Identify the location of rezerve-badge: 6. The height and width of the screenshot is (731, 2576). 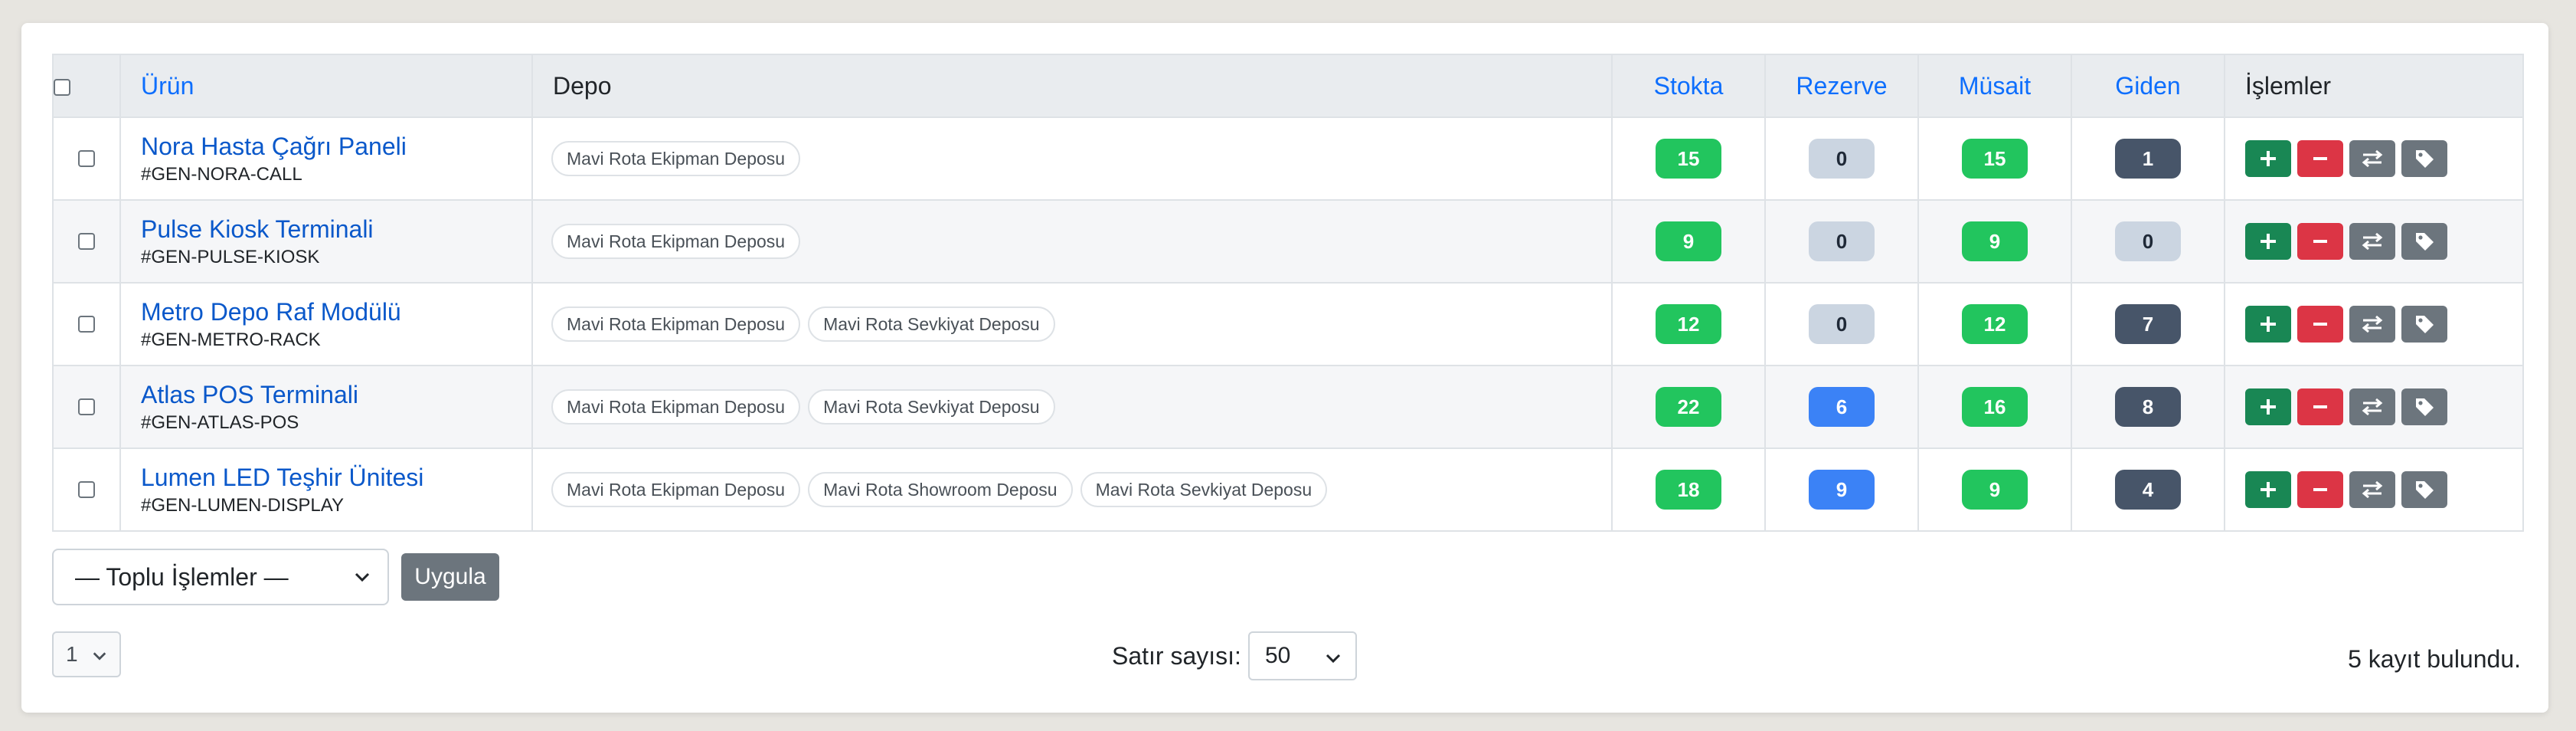
(1842, 407).